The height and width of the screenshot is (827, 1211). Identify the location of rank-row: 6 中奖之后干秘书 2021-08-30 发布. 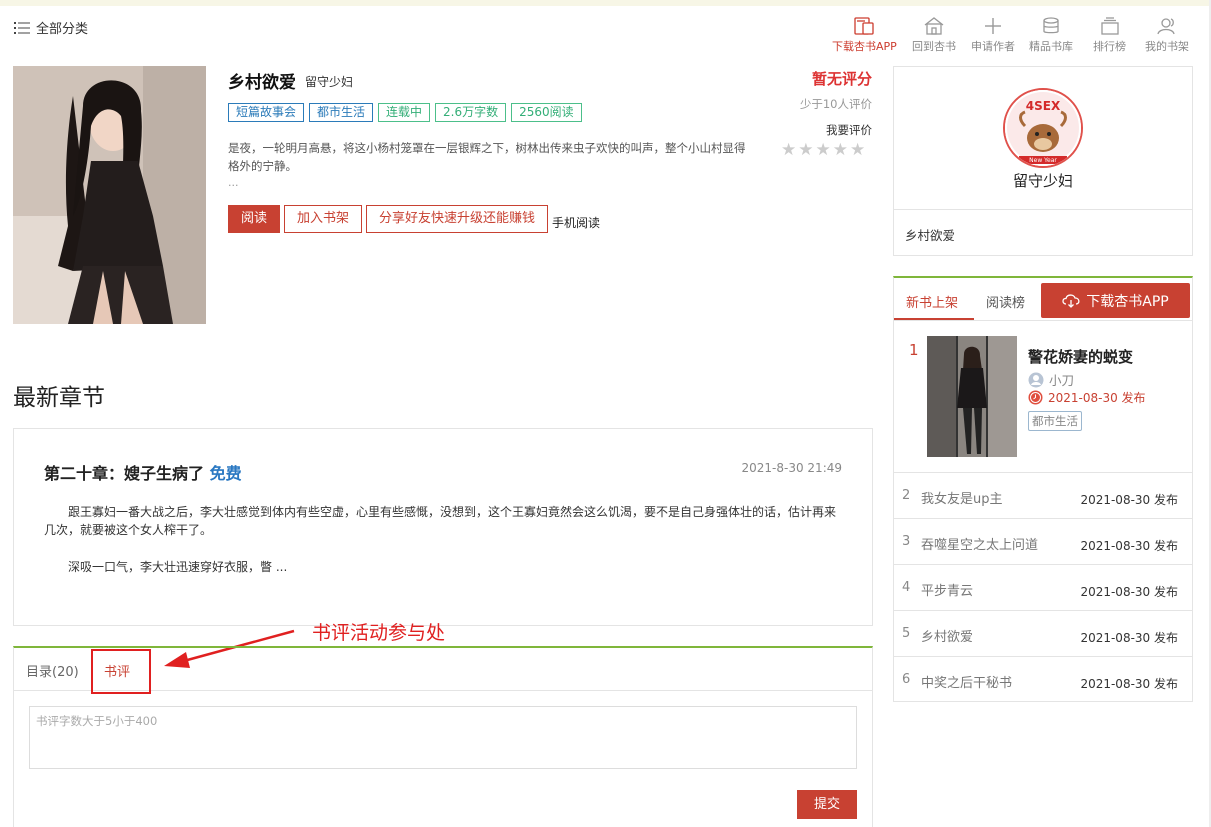
(1043, 679).